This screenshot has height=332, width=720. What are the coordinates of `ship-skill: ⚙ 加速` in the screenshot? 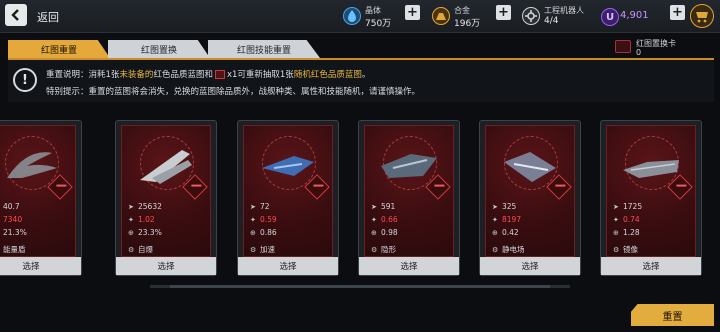 It's located at (262, 249).